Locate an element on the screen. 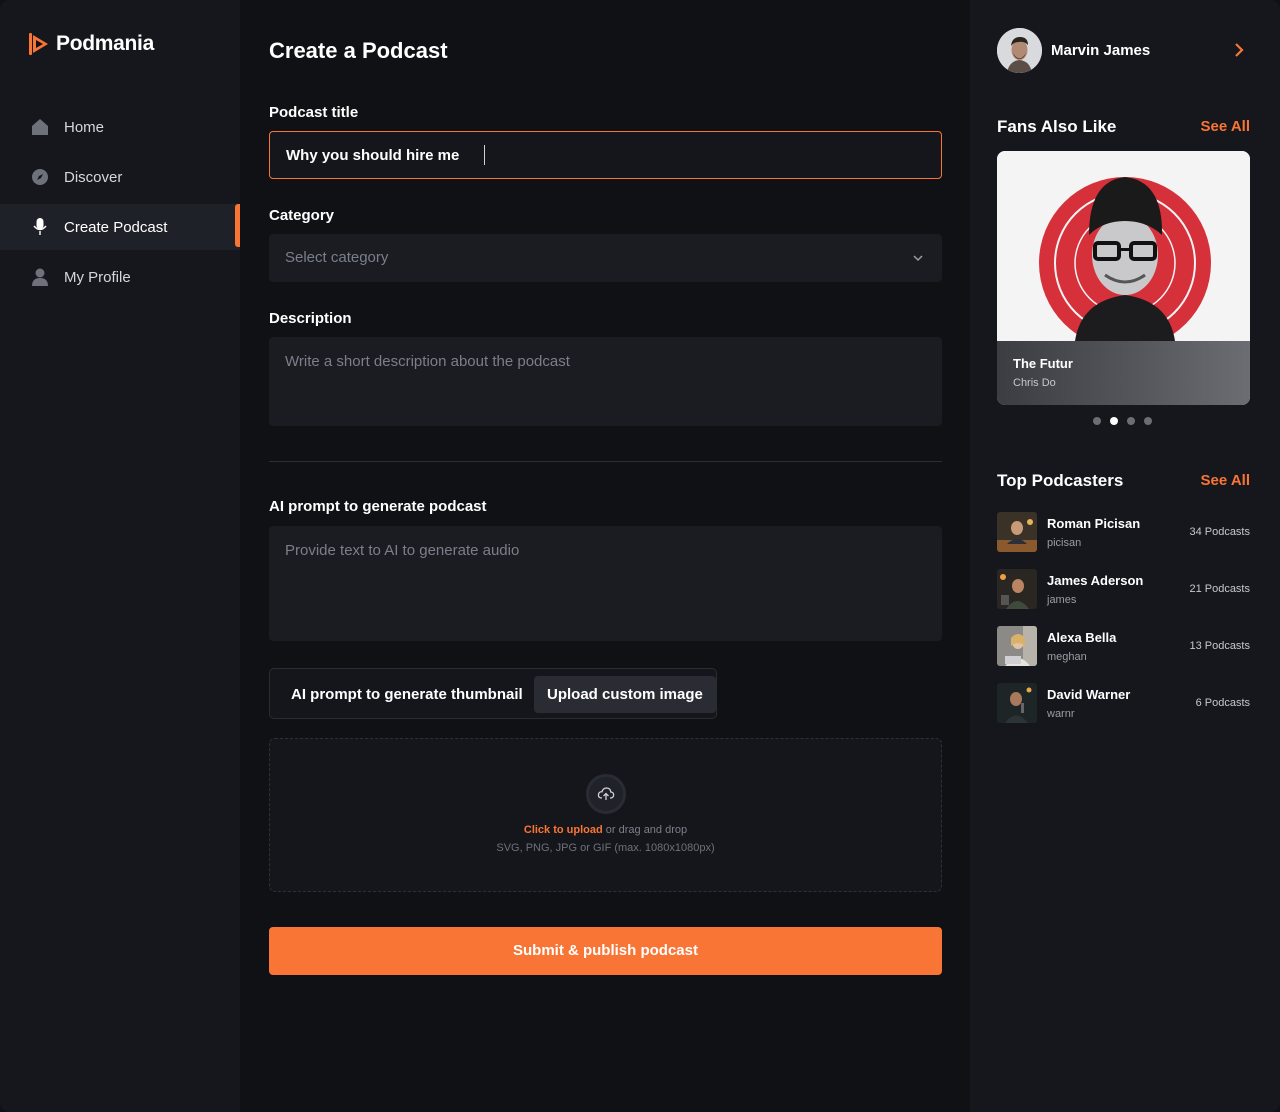  page-title: Create a Podcast is located at coordinates (358, 50).